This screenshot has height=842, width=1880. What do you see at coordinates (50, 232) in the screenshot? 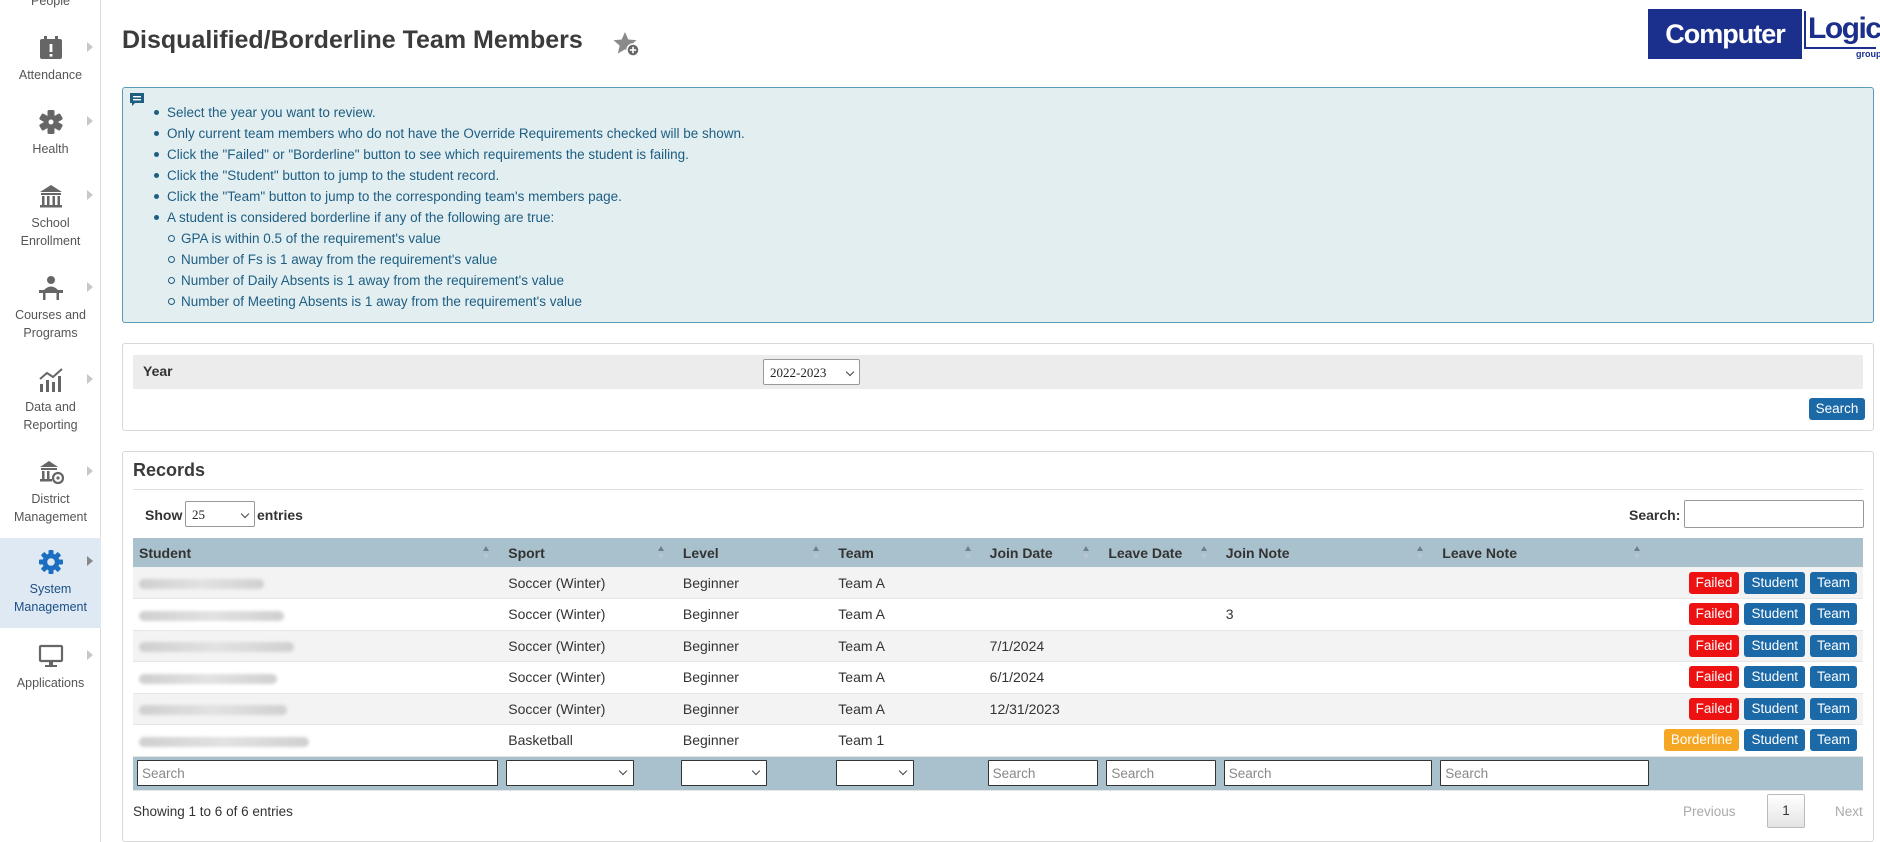
I see `sidebar-item-label: School Enrollment` at bounding box center [50, 232].